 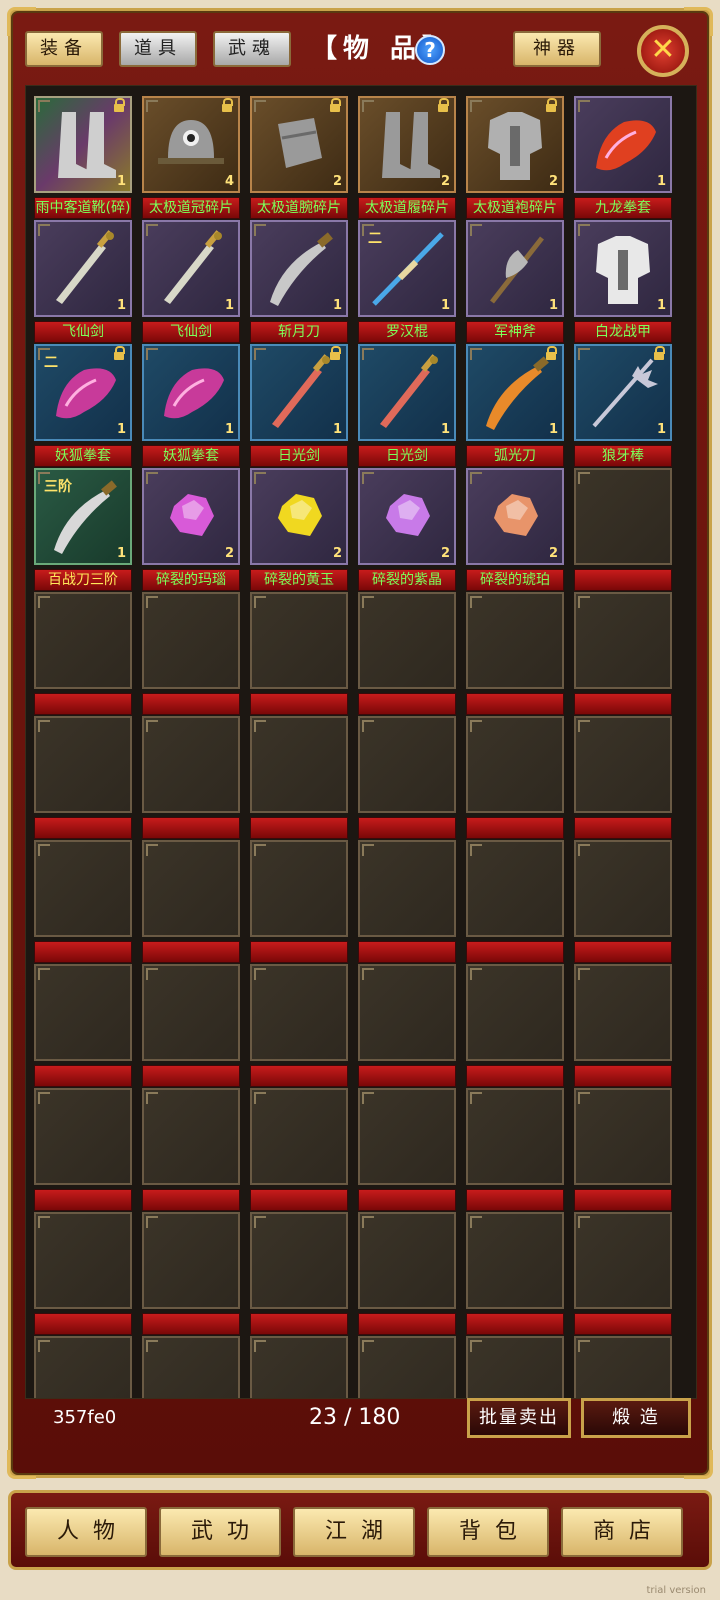 I want to click on tab-equipment: 装备, so click(x=64, y=49).